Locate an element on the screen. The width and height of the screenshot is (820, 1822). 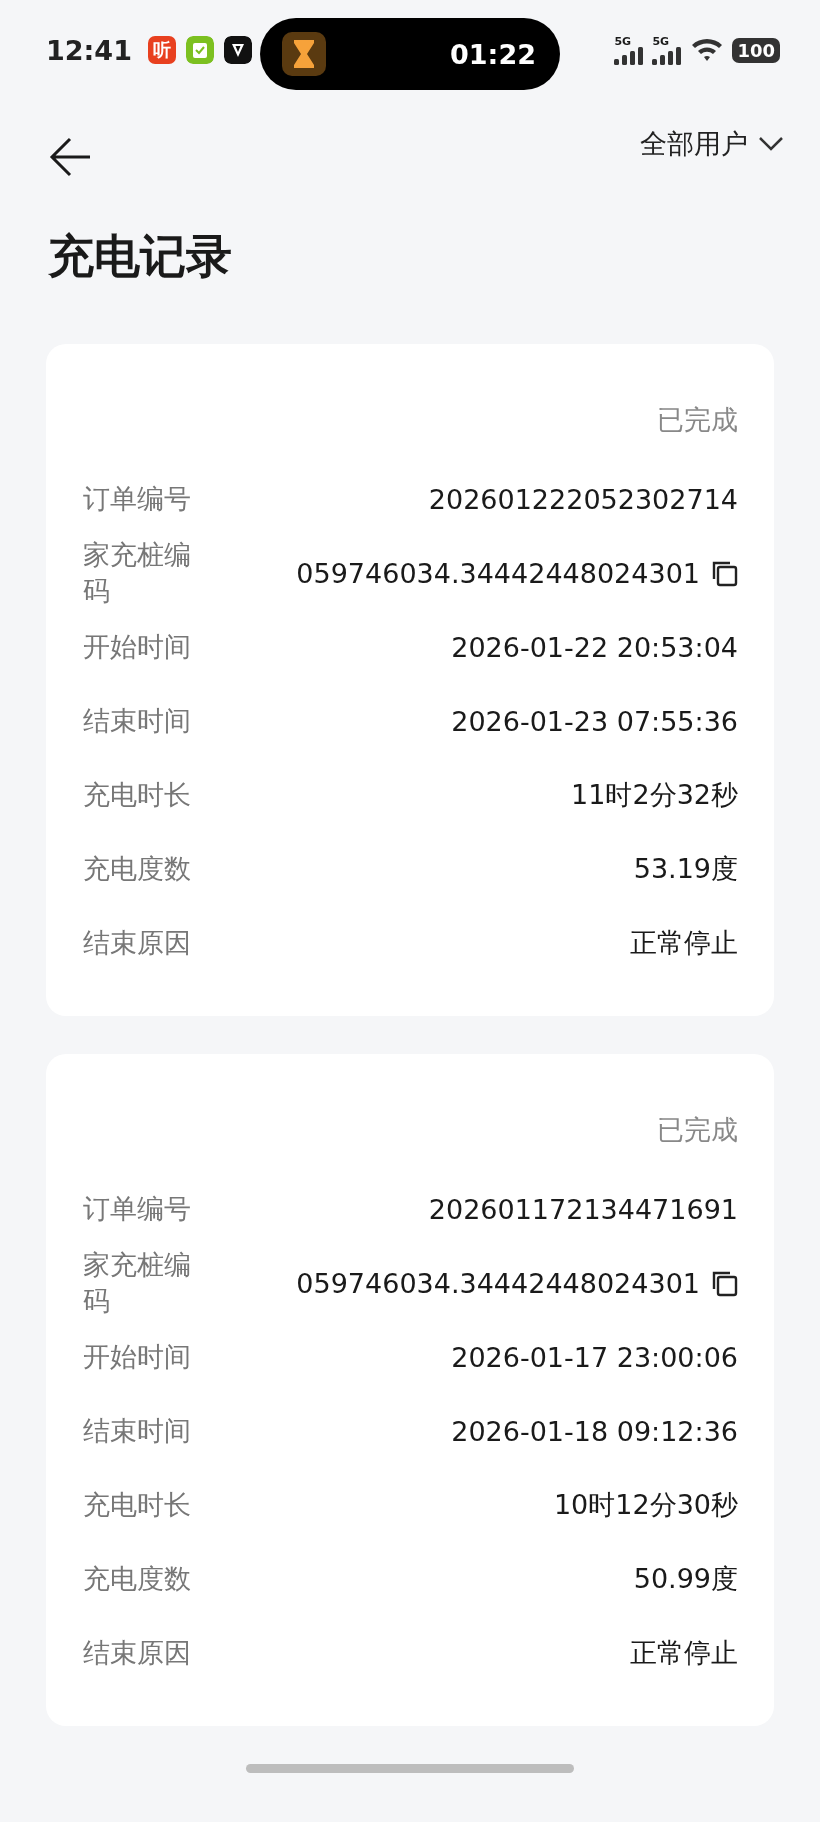
checklist-app-icon is located at coordinates (199, 50).